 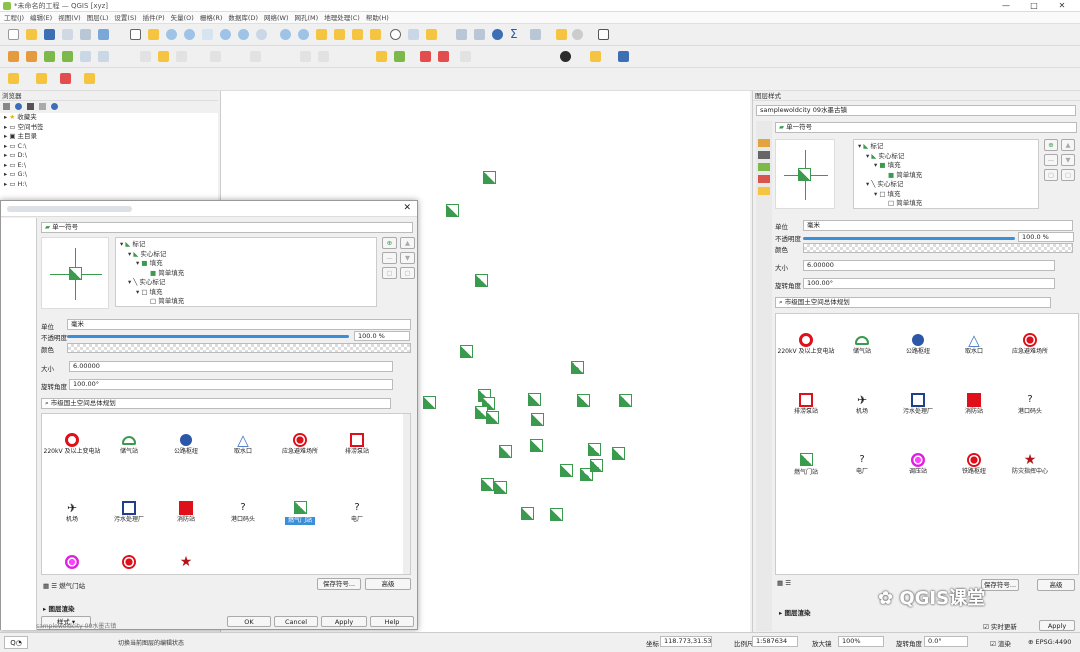 What do you see at coordinates (389, 273) in the screenshot?
I see `dialog-lock-button: ▢` at bounding box center [389, 273].